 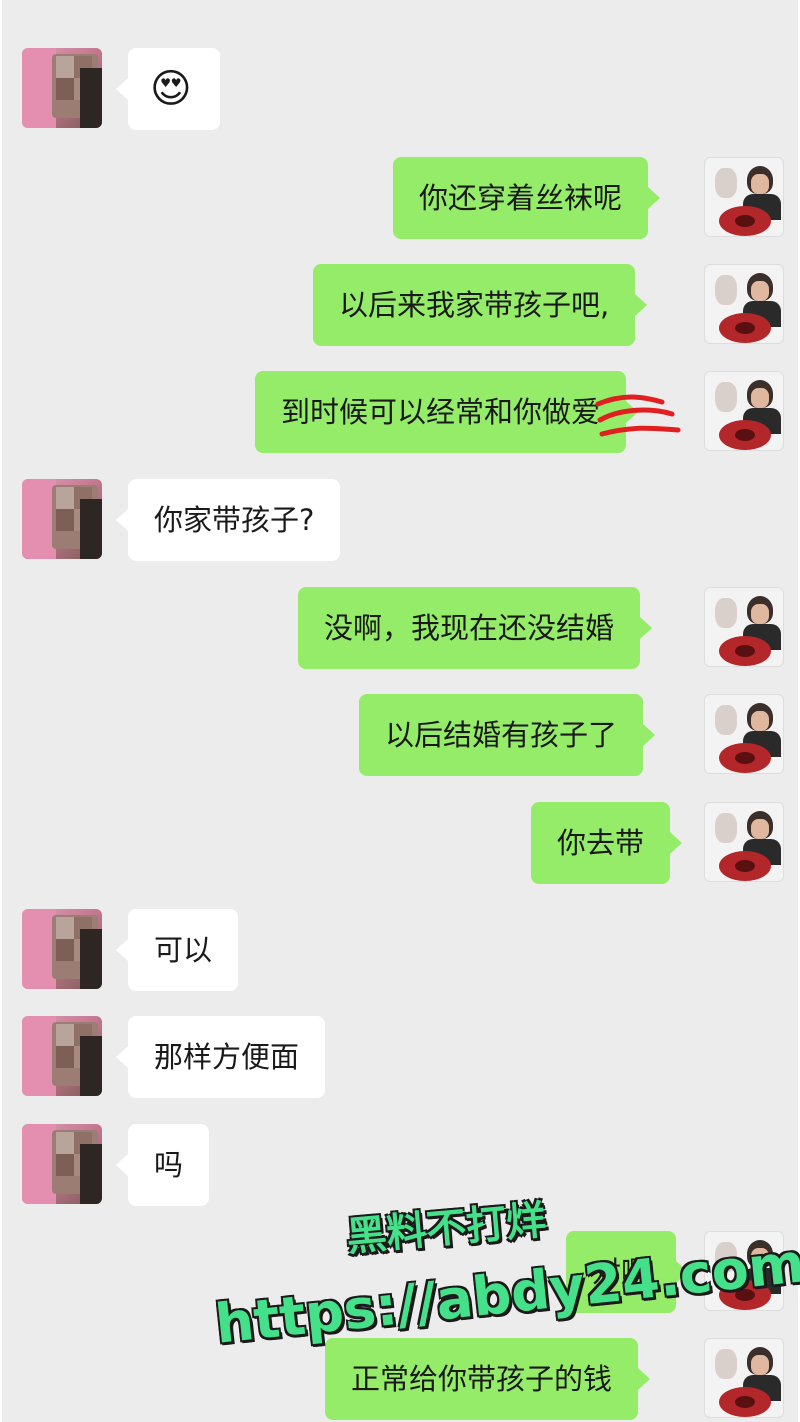 I want to click on received-message: 吗, so click(x=162, y=1165).